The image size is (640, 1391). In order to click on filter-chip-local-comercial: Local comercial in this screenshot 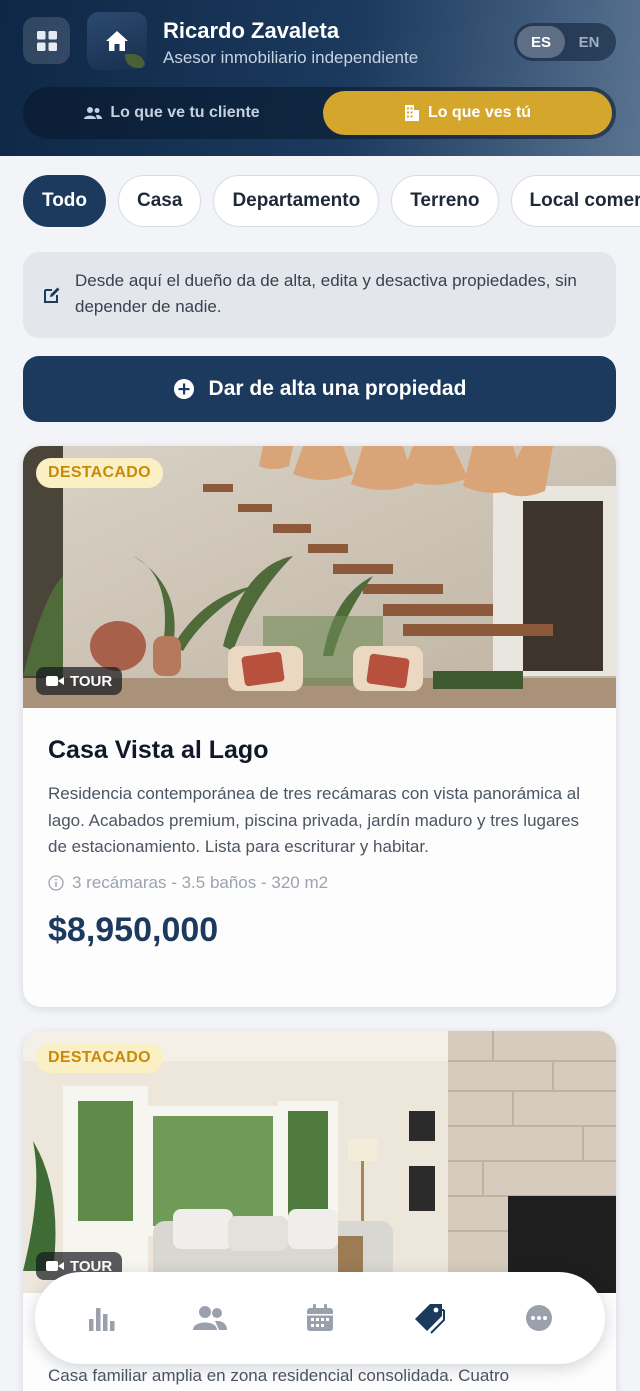, I will do `click(575, 201)`.